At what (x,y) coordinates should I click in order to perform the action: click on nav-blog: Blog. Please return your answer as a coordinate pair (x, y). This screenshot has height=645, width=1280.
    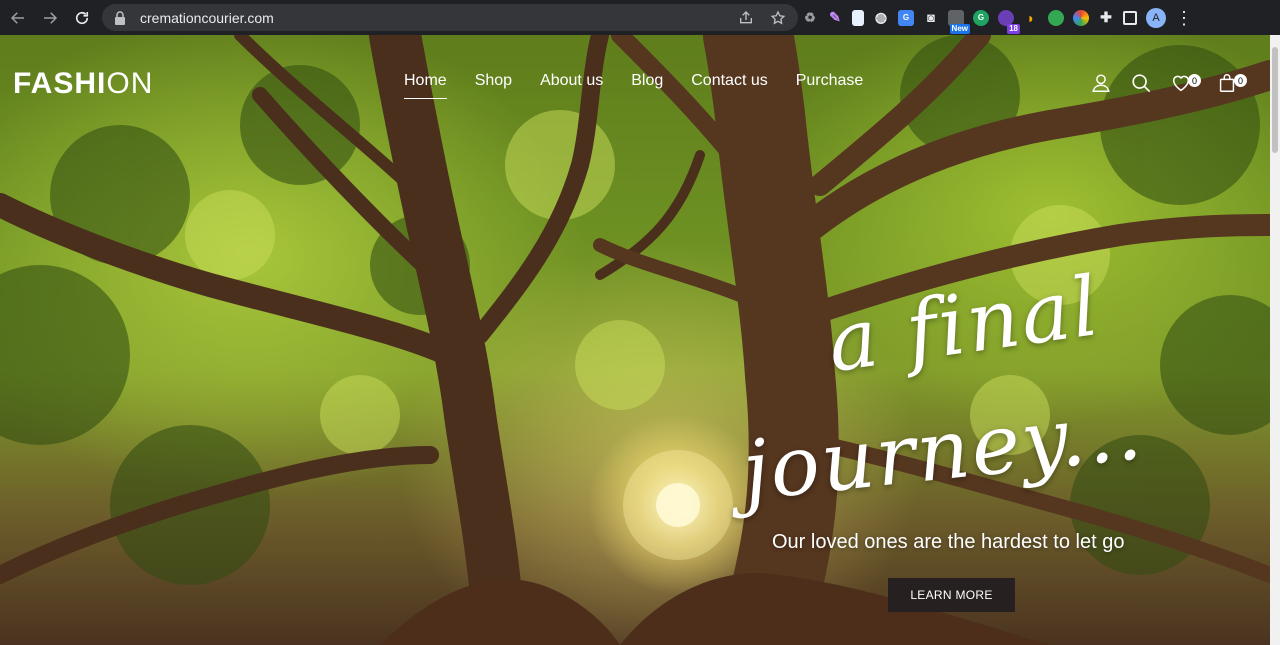
    Looking at the image, I should click on (647, 81).